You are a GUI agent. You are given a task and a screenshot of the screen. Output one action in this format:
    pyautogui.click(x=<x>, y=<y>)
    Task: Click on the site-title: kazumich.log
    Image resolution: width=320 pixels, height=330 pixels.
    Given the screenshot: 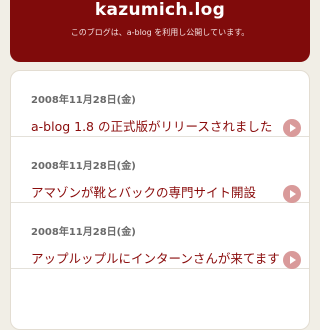 What is the action you would take?
    pyautogui.click(x=160, y=10)
    